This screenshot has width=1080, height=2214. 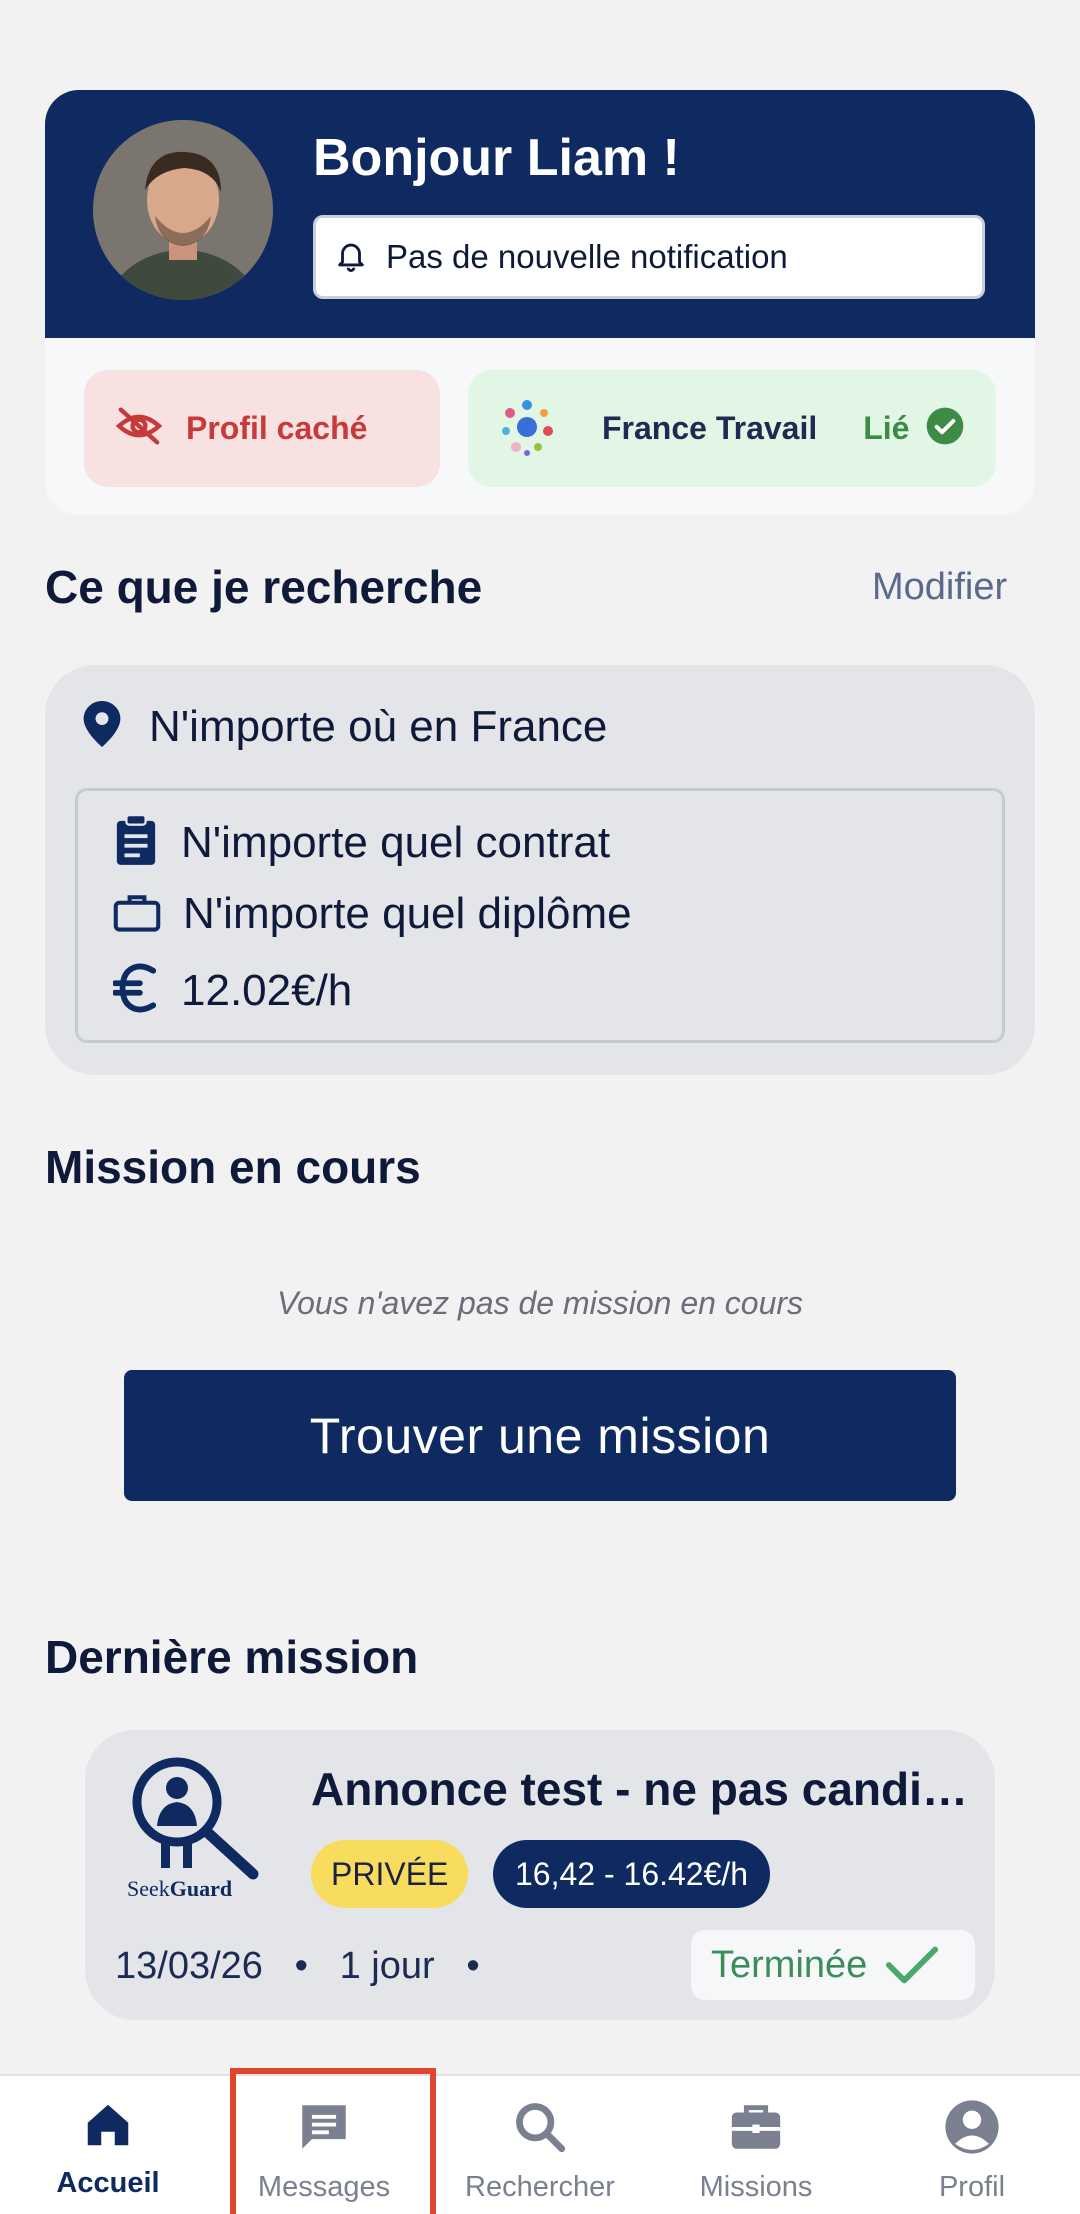 What do you see at coordinates (756, 2187) in the screenshot?
I see `nav-label: Missions` at bounding box center [756, 2187].